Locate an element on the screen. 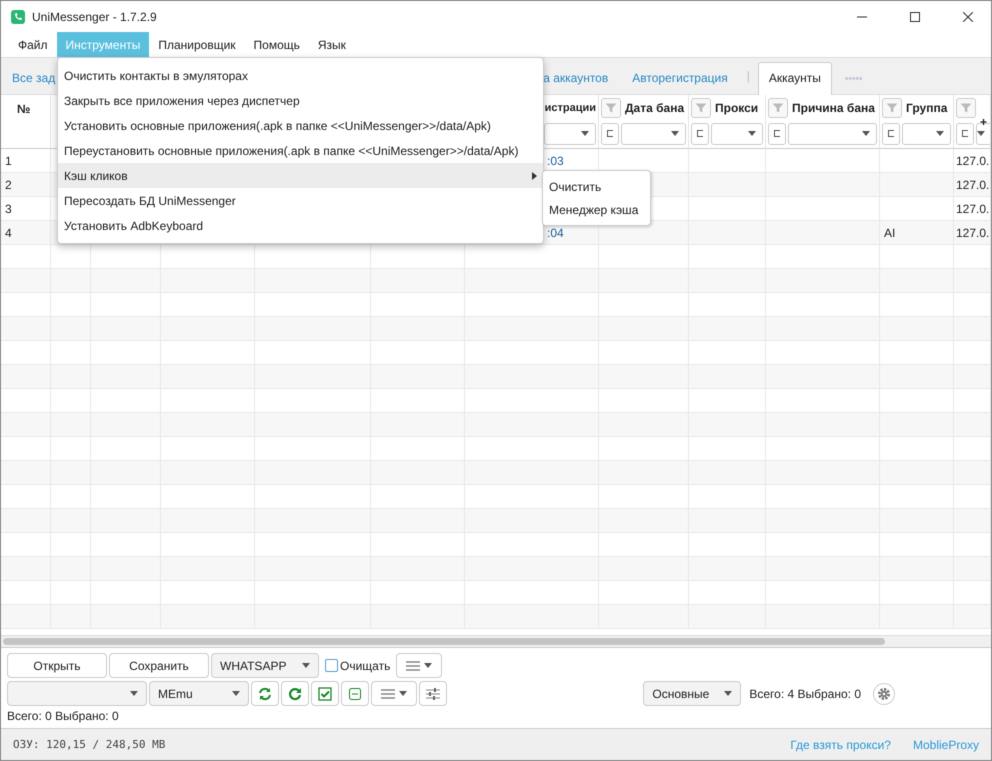  menu-entry-label: Закрыть все приложения через диспетчер is located at coordinates (182, 101).